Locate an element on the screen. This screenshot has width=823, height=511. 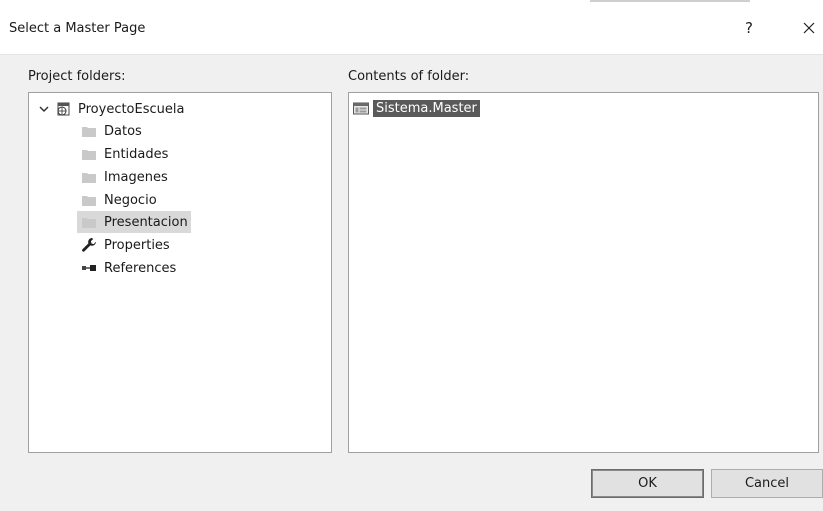
tree-item-label: Properties is located at coordinates (137, 245).